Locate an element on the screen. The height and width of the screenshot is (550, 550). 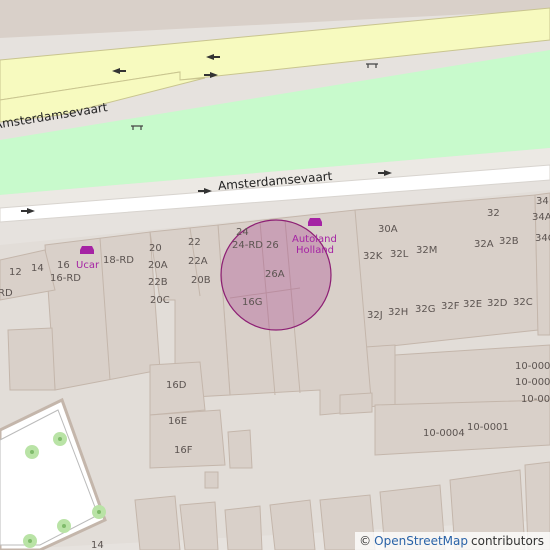
house-number: 10-0002 is located at coordinates (532, 366).